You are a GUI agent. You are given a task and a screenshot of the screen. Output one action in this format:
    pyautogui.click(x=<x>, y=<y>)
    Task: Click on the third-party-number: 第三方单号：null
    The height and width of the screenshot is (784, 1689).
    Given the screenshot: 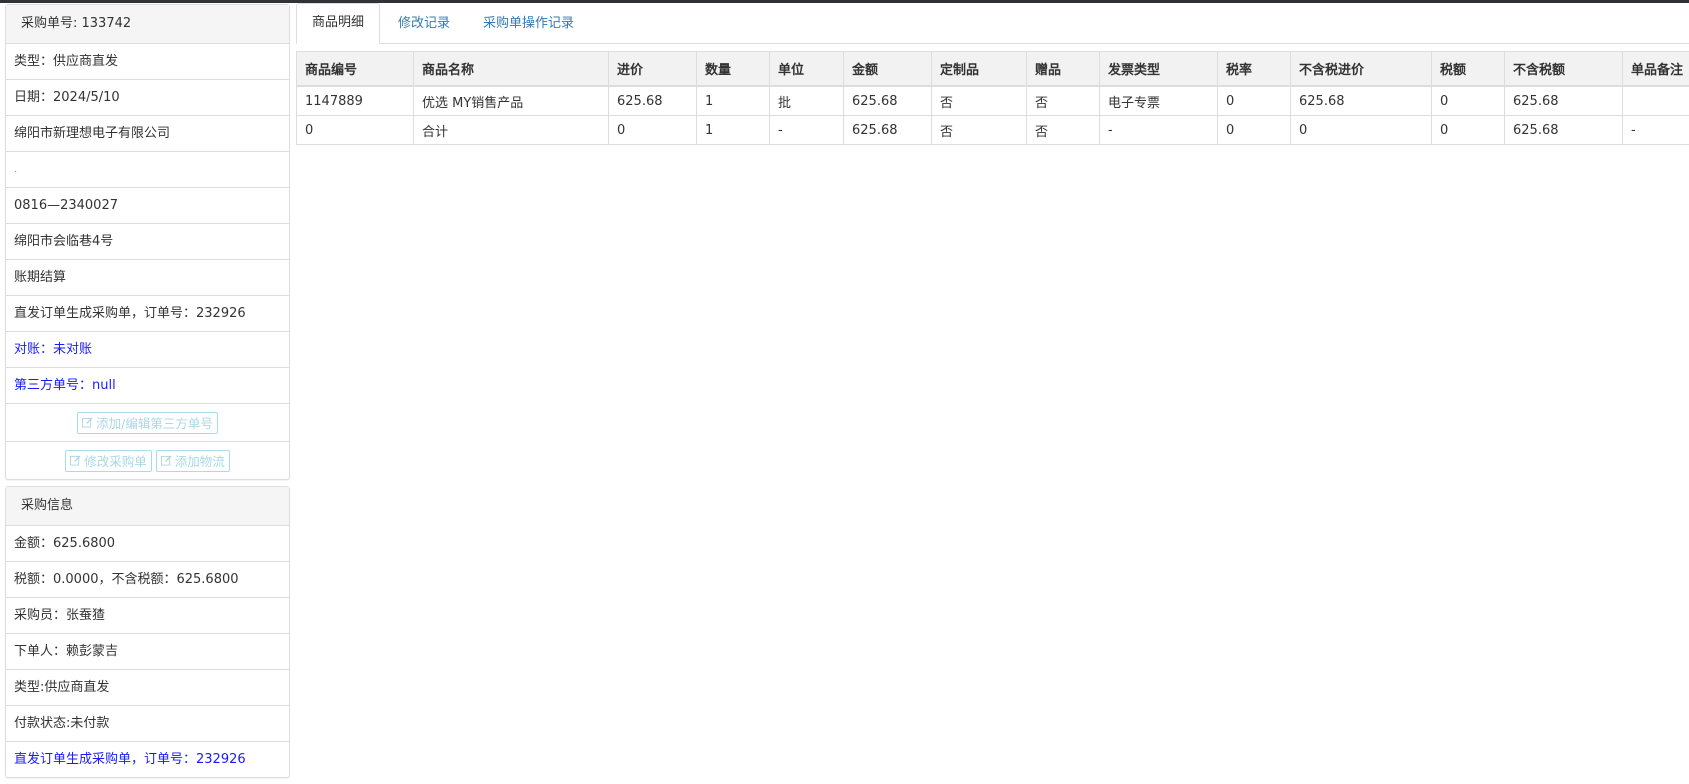 What is the action you would take?
    pyautogui.click(x=147, y=386)
    